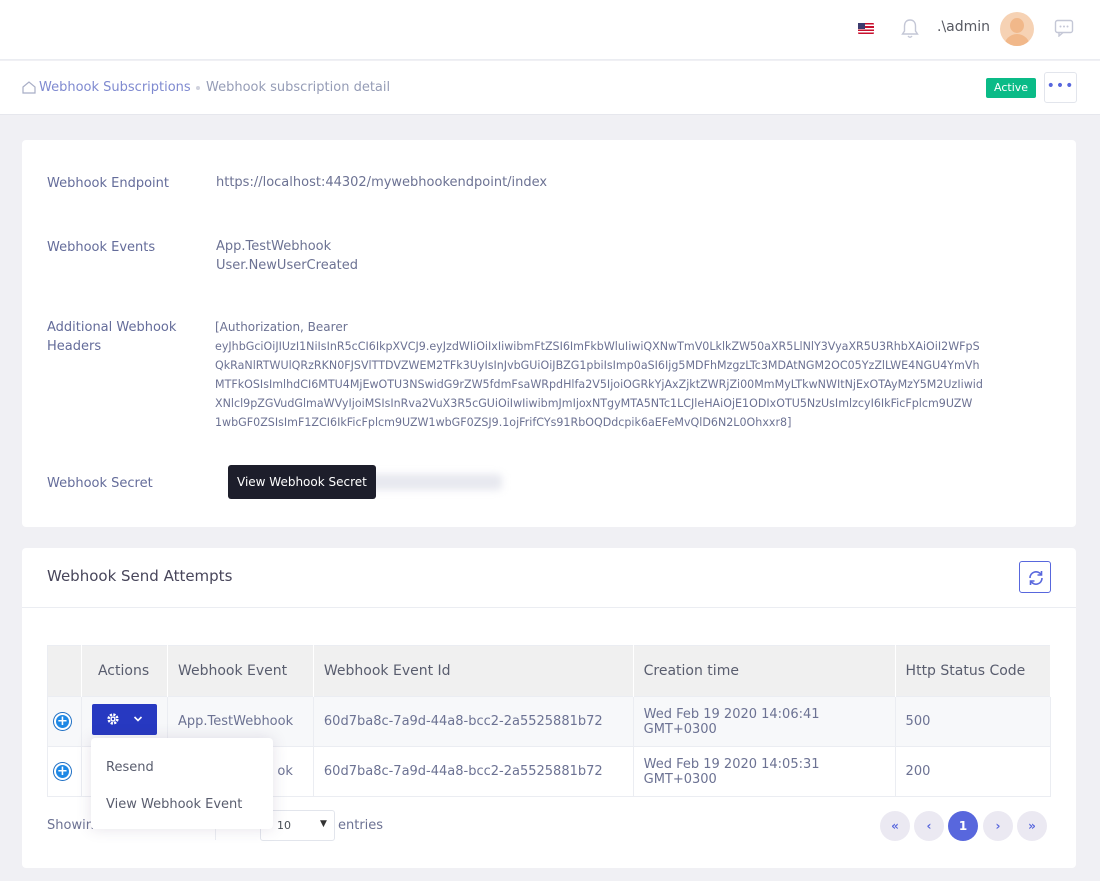  What do you see at coordinates (130, 767) in the screenshot?
I see `resend-menu-item: Resend` at bounding box center [130, 767].